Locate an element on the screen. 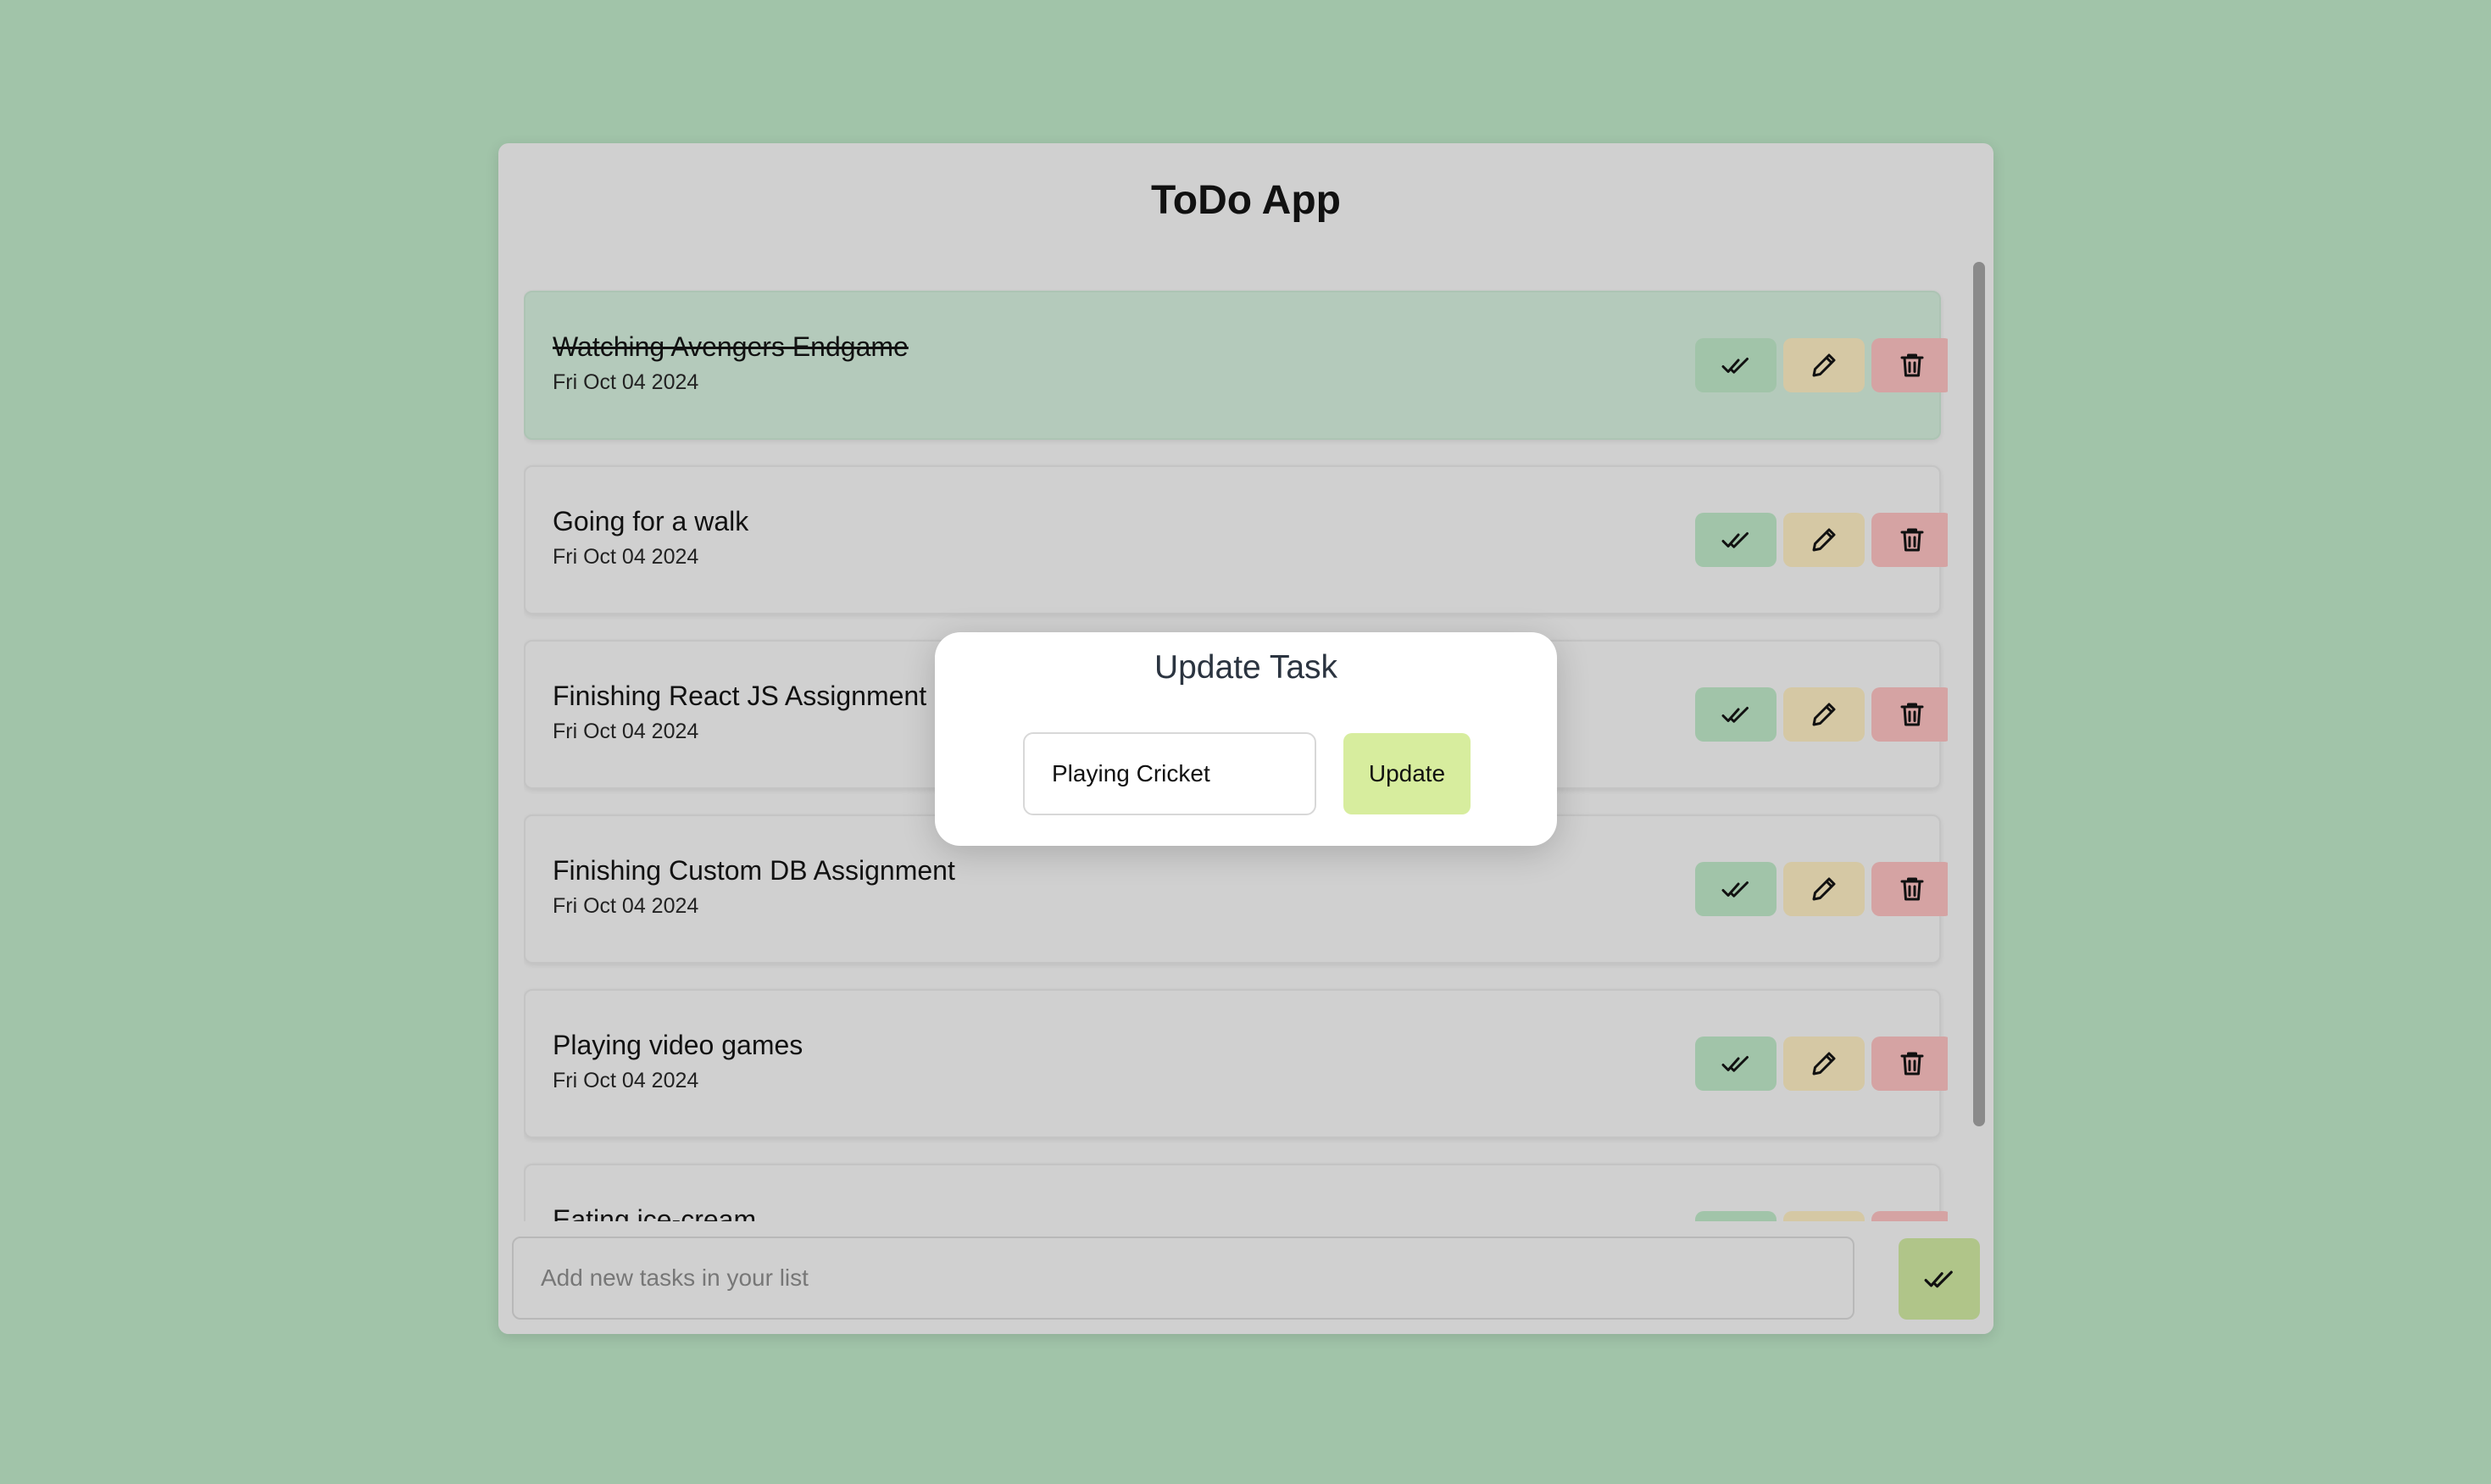 Image resolution: width=2491 pixels, height=1484 pixels. scrollbar-thumb is located at coordinates (1979, 694).